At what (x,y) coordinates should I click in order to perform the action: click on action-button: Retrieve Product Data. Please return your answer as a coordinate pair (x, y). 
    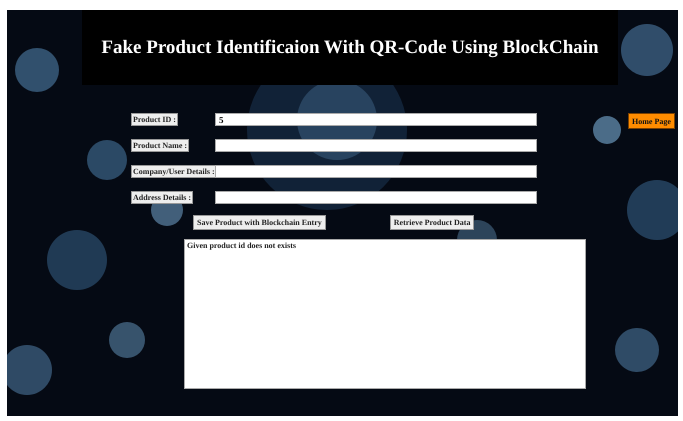
    Looking at the image, I should click on (432, 222).